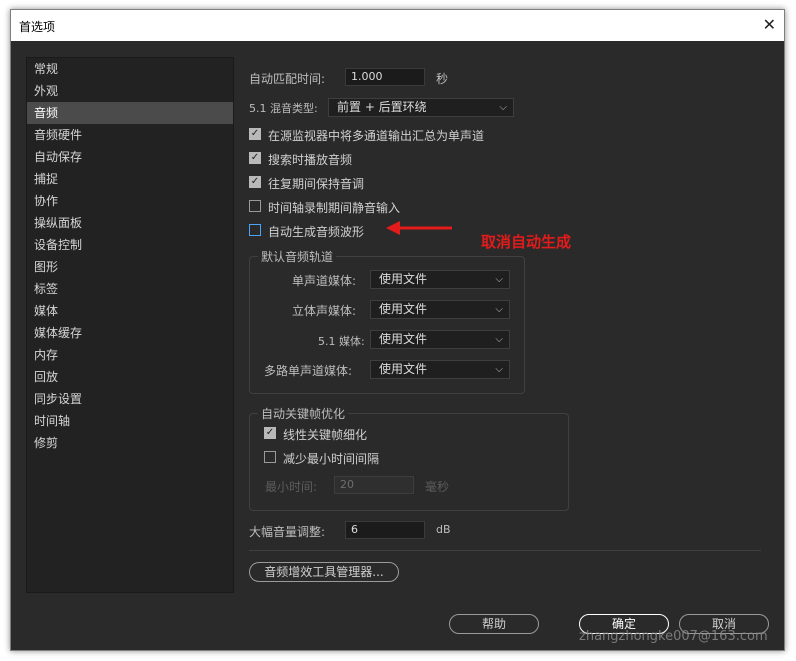 This screenshot has width=796, height=661. I want to click on checkbox-linear-keyframe: ✓ 线性关键帧细化, so click(364, 434).